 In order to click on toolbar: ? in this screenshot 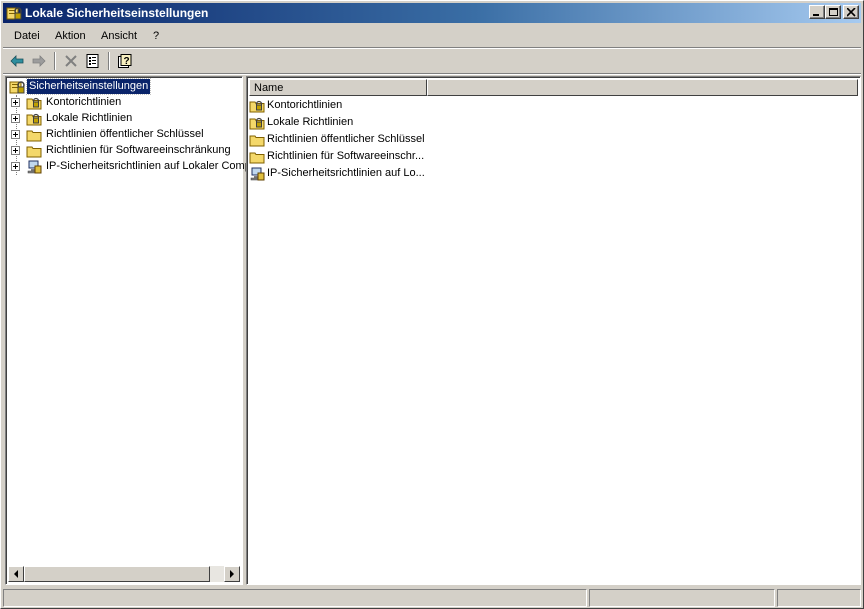, I will do `click(432, 61)`.